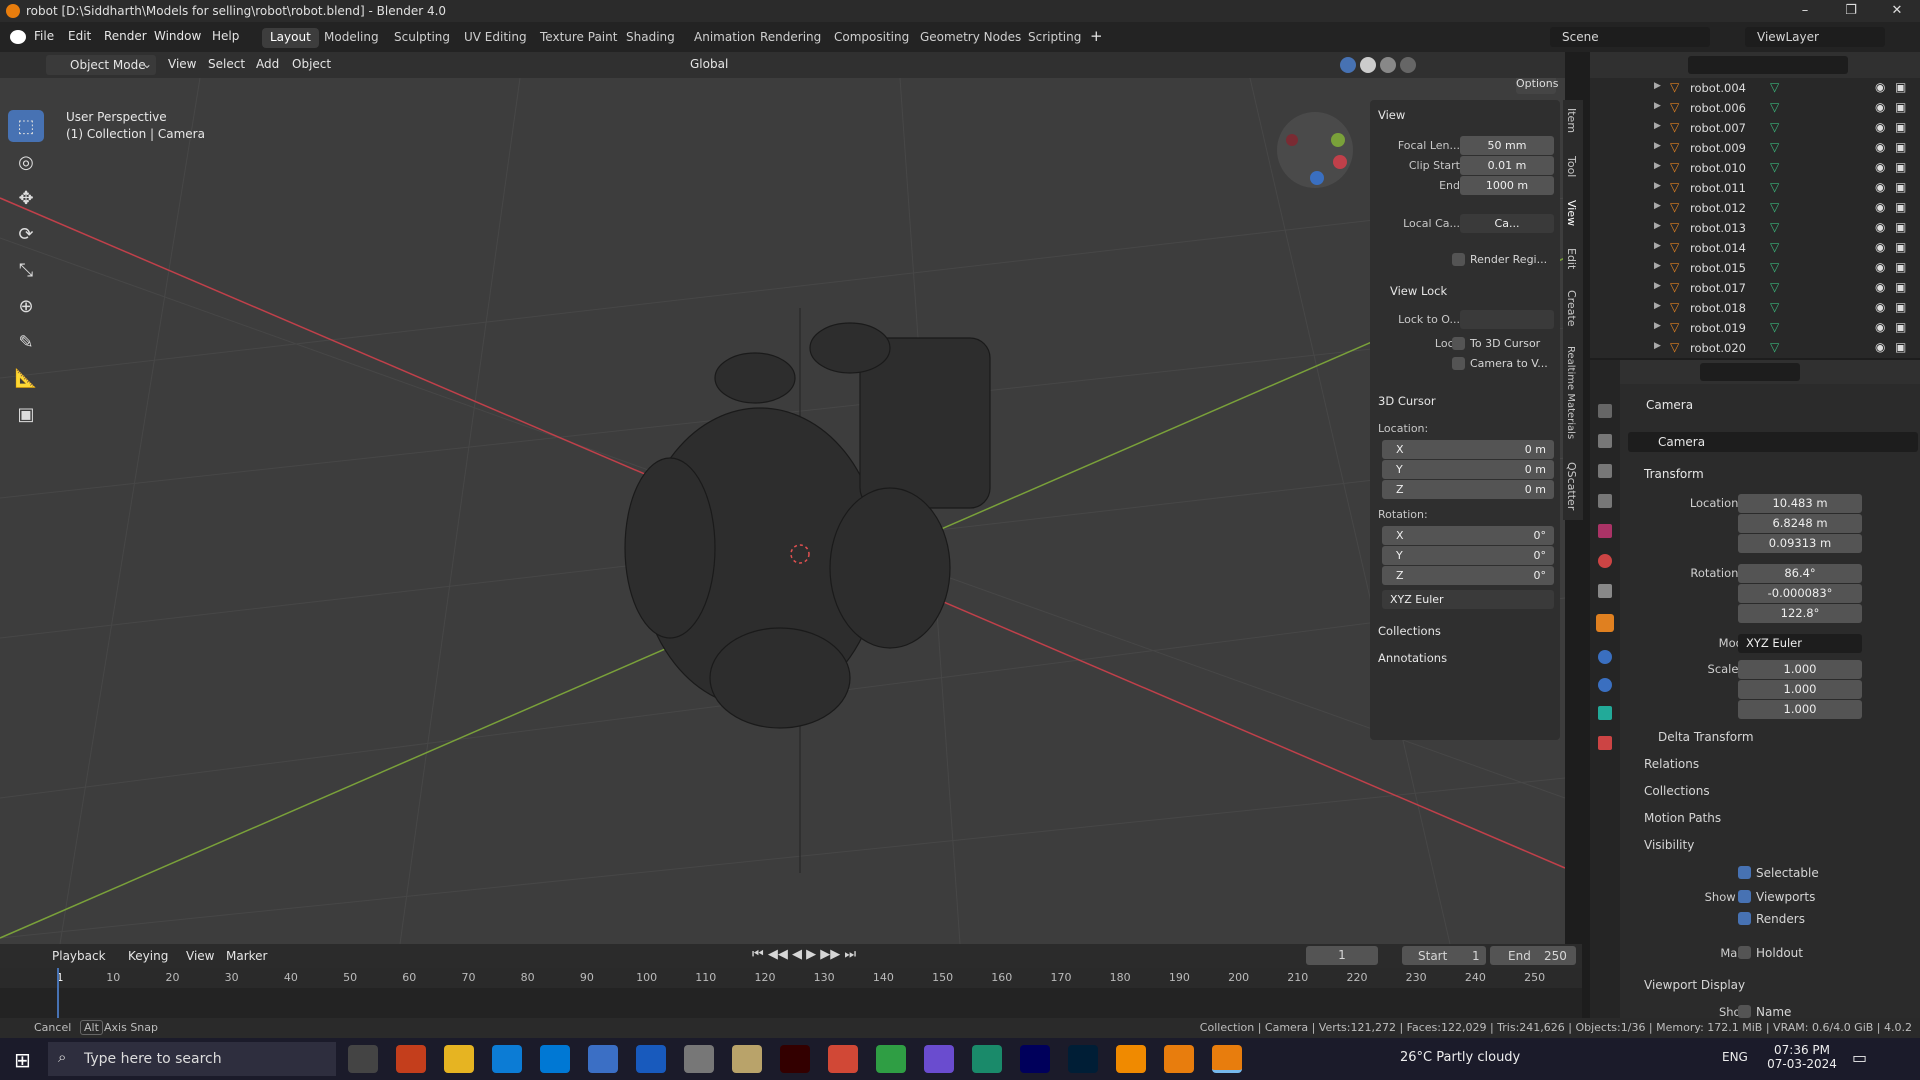  Describe the element at coordinates (1750, 372) in the screenshot. I see `properties-search-input` at that location.